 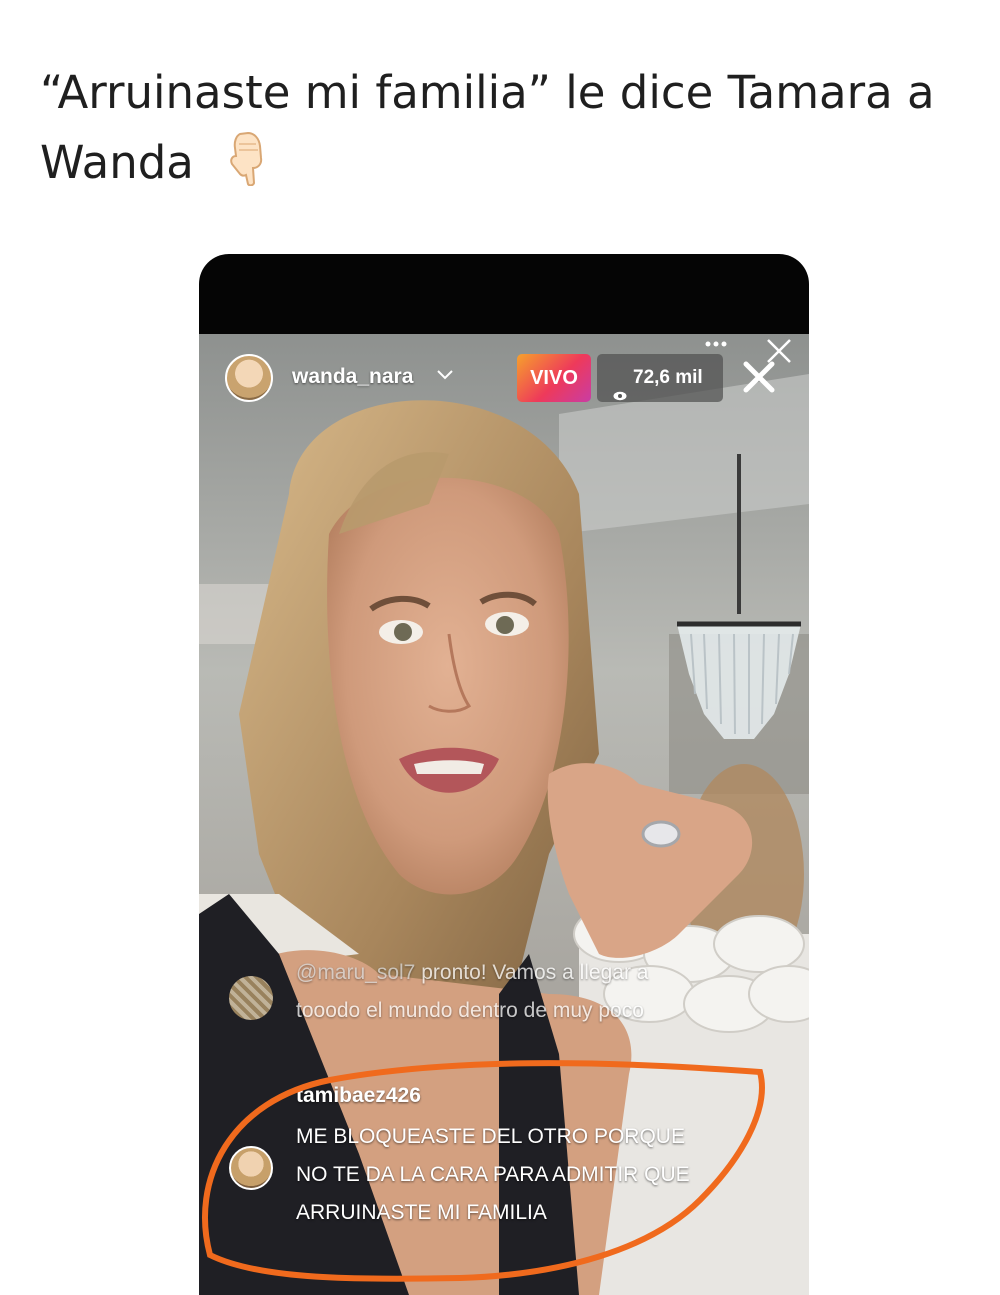 What do you see at coordinates (554, 378) in the screenshot?
I see `live-badge: VIVO` at bounding box center [554, 378].